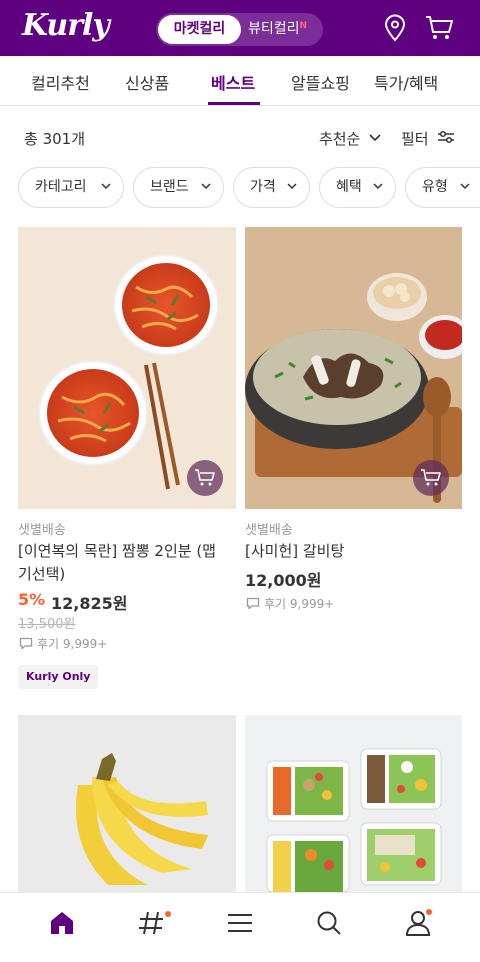 This screenshot has width=480, height=962. Describe the element at coordinates (147, 82) in the screenshot. I see `tab-new-products: 신상품` at that location.